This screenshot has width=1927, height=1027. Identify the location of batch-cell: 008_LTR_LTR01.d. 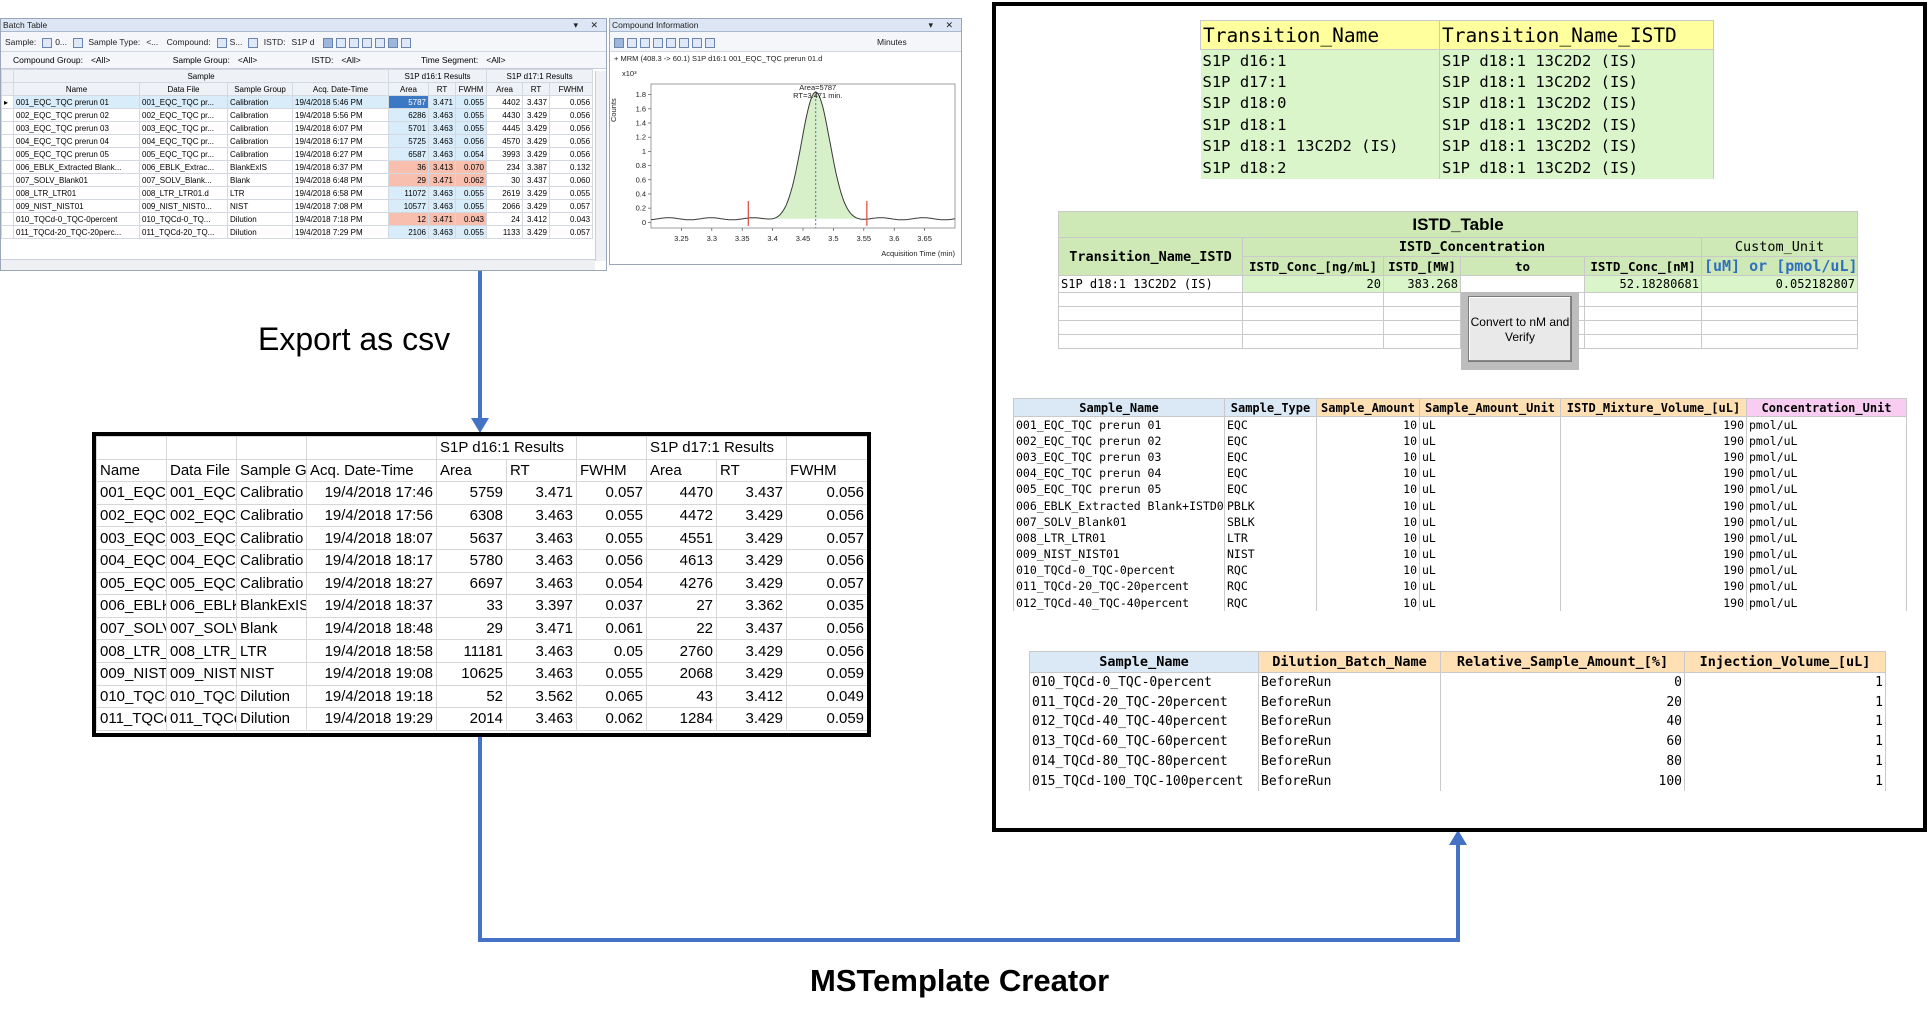
(183, 193).